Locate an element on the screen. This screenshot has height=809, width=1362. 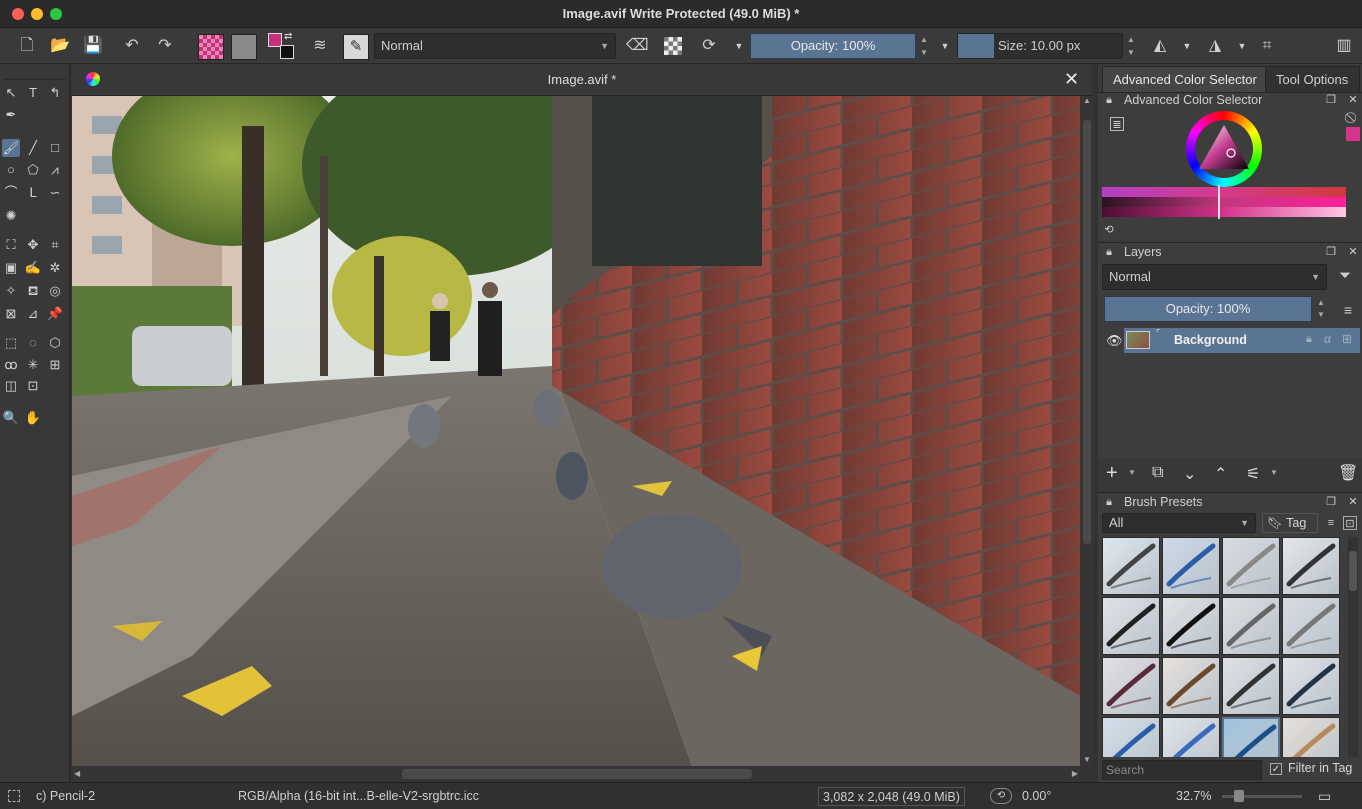
layer-properties-icon: ⚟ is located at coordinates (1253, 474).